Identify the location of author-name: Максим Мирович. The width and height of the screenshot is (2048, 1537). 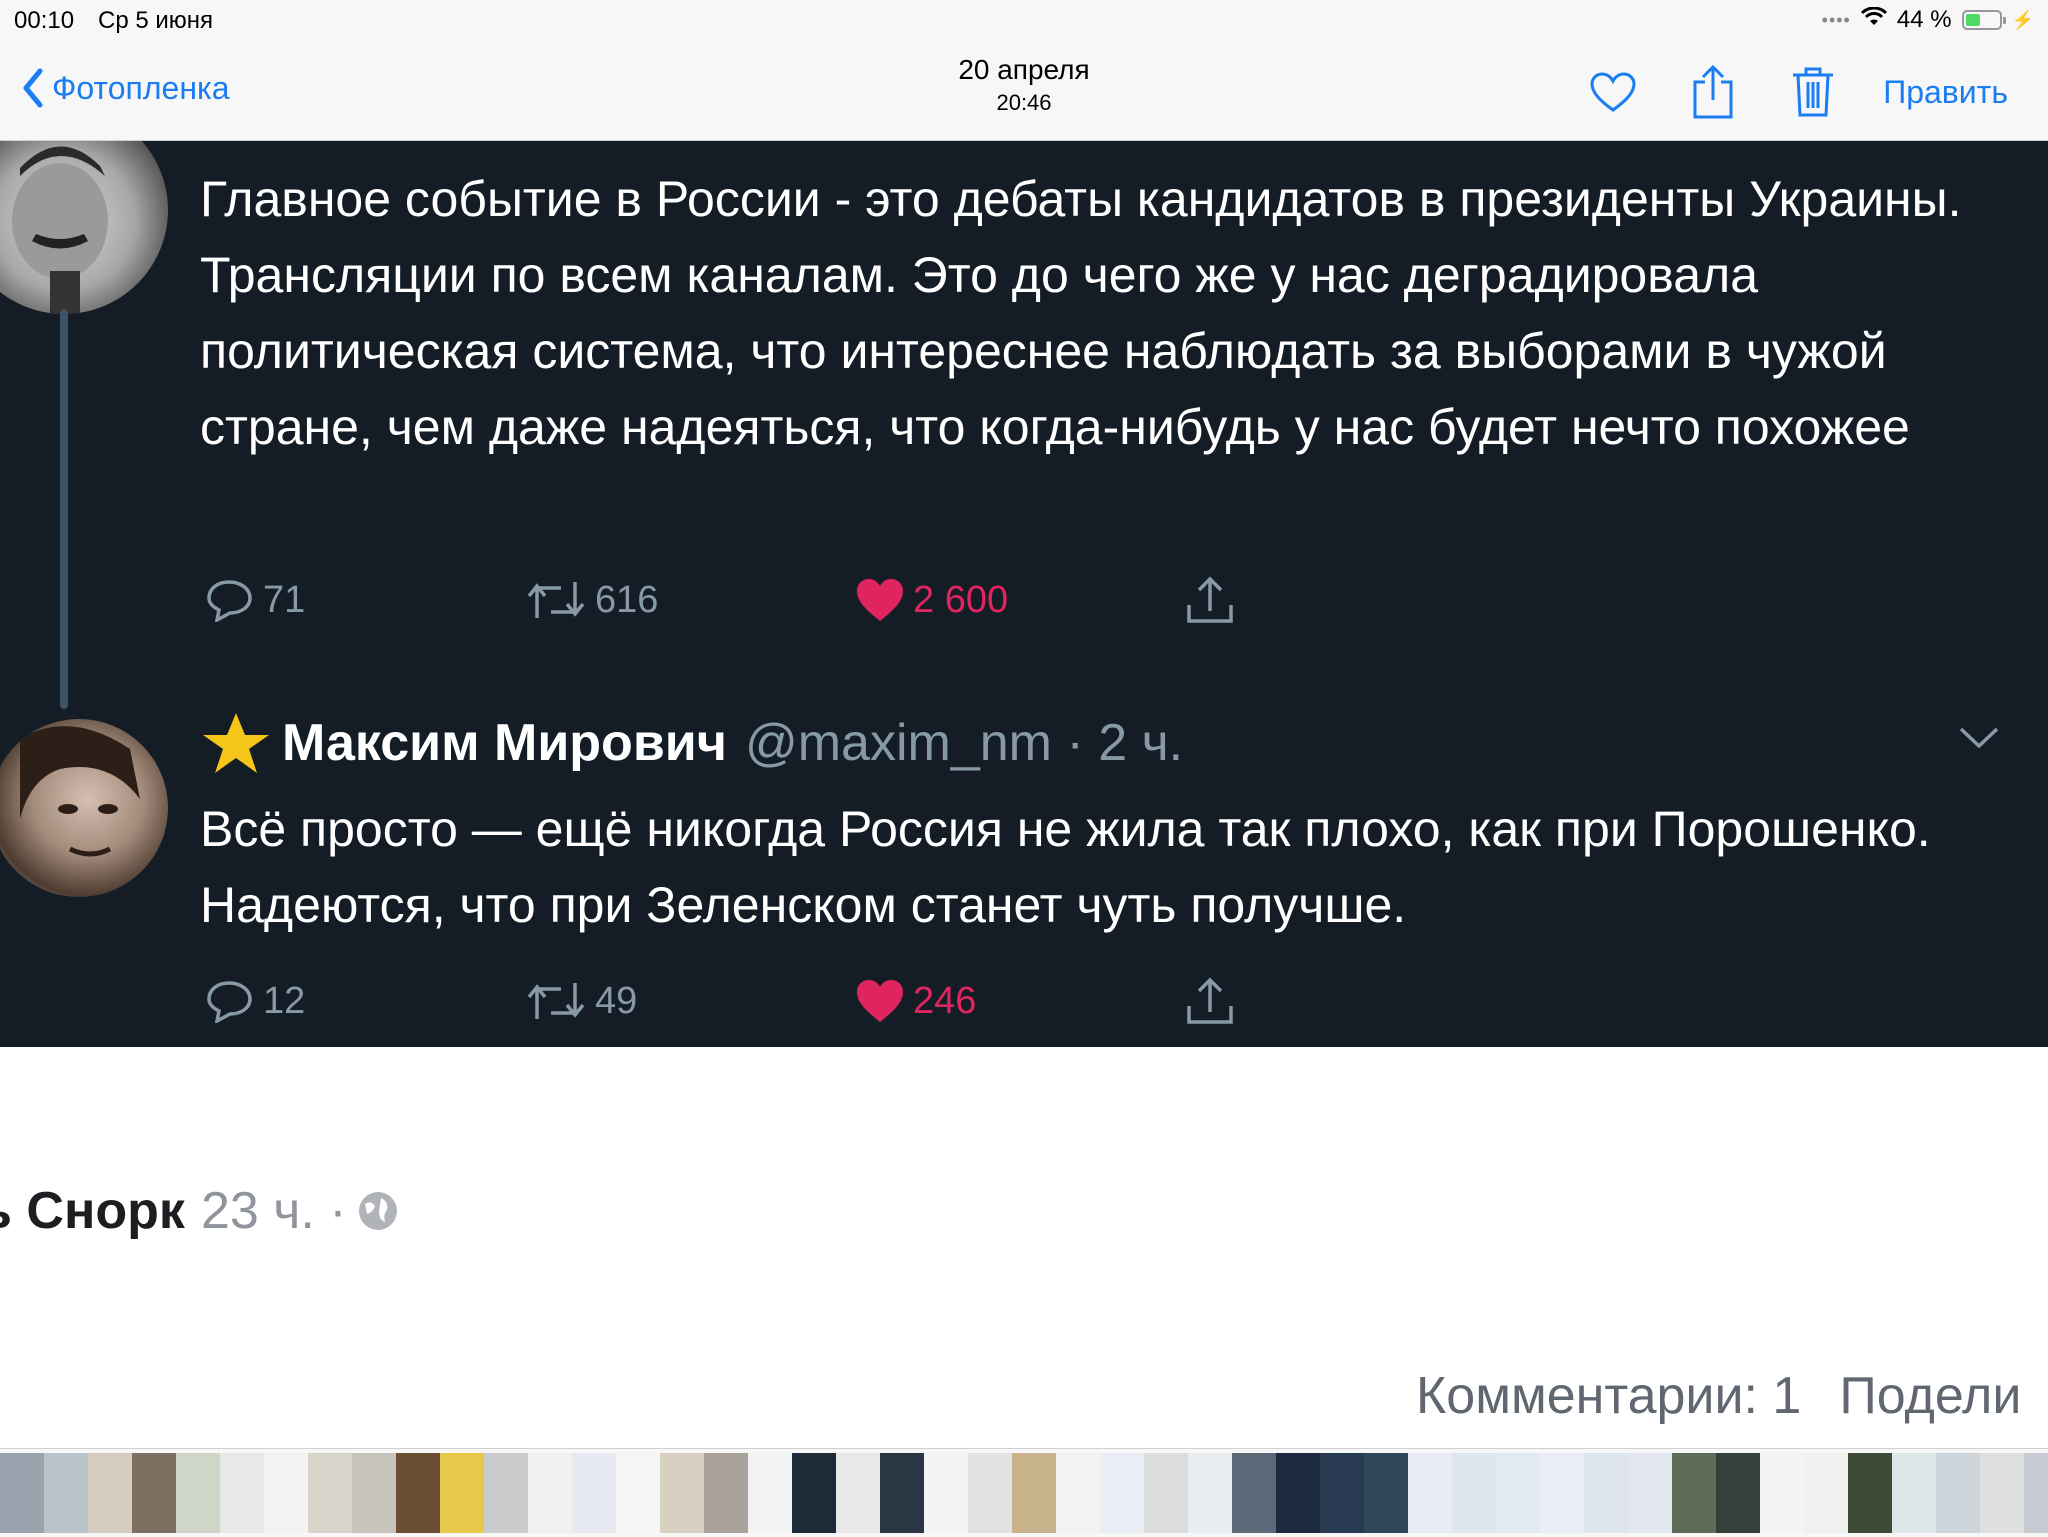
(504, 743).